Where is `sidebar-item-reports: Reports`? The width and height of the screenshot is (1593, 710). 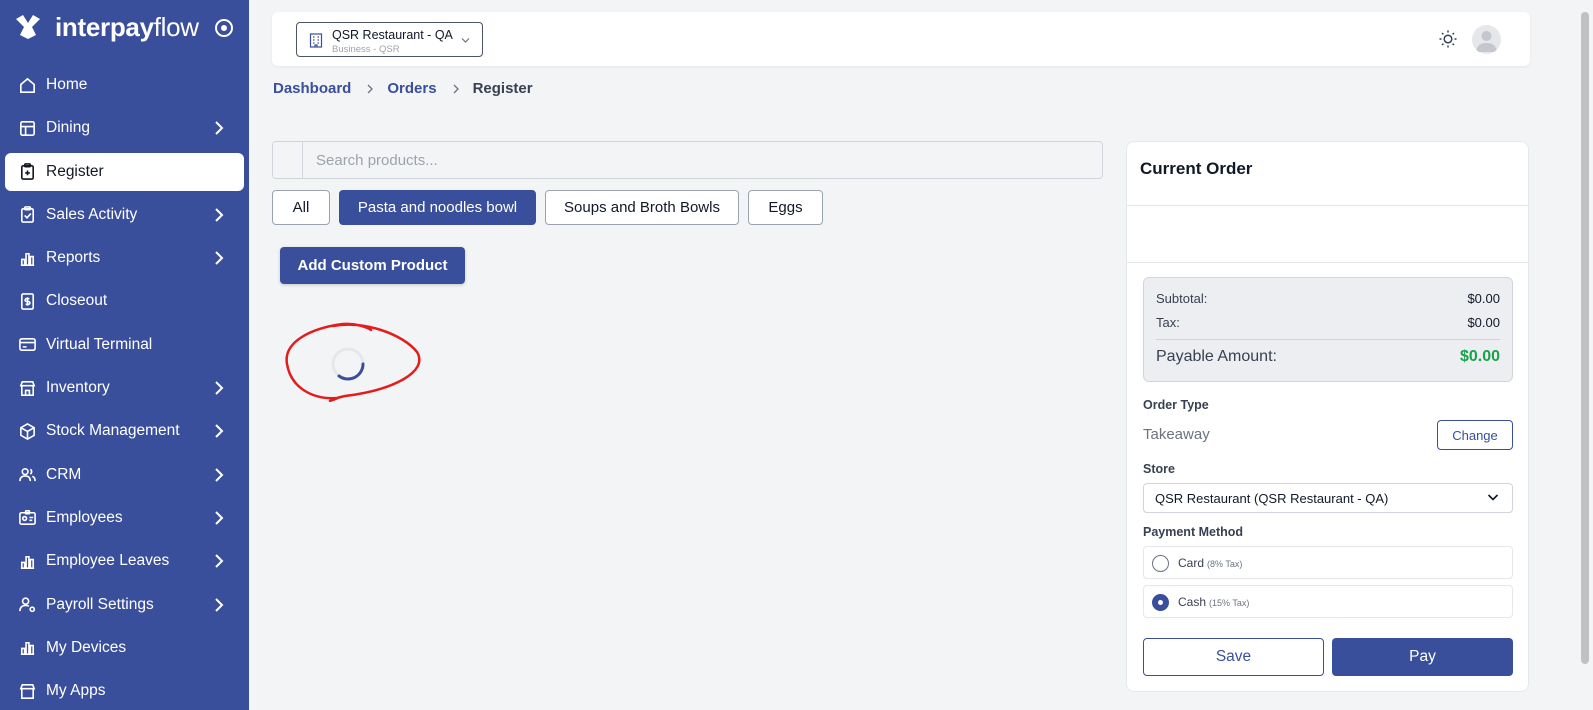
sidebar-item-reports: Reports is located at coordinates (124, 258).